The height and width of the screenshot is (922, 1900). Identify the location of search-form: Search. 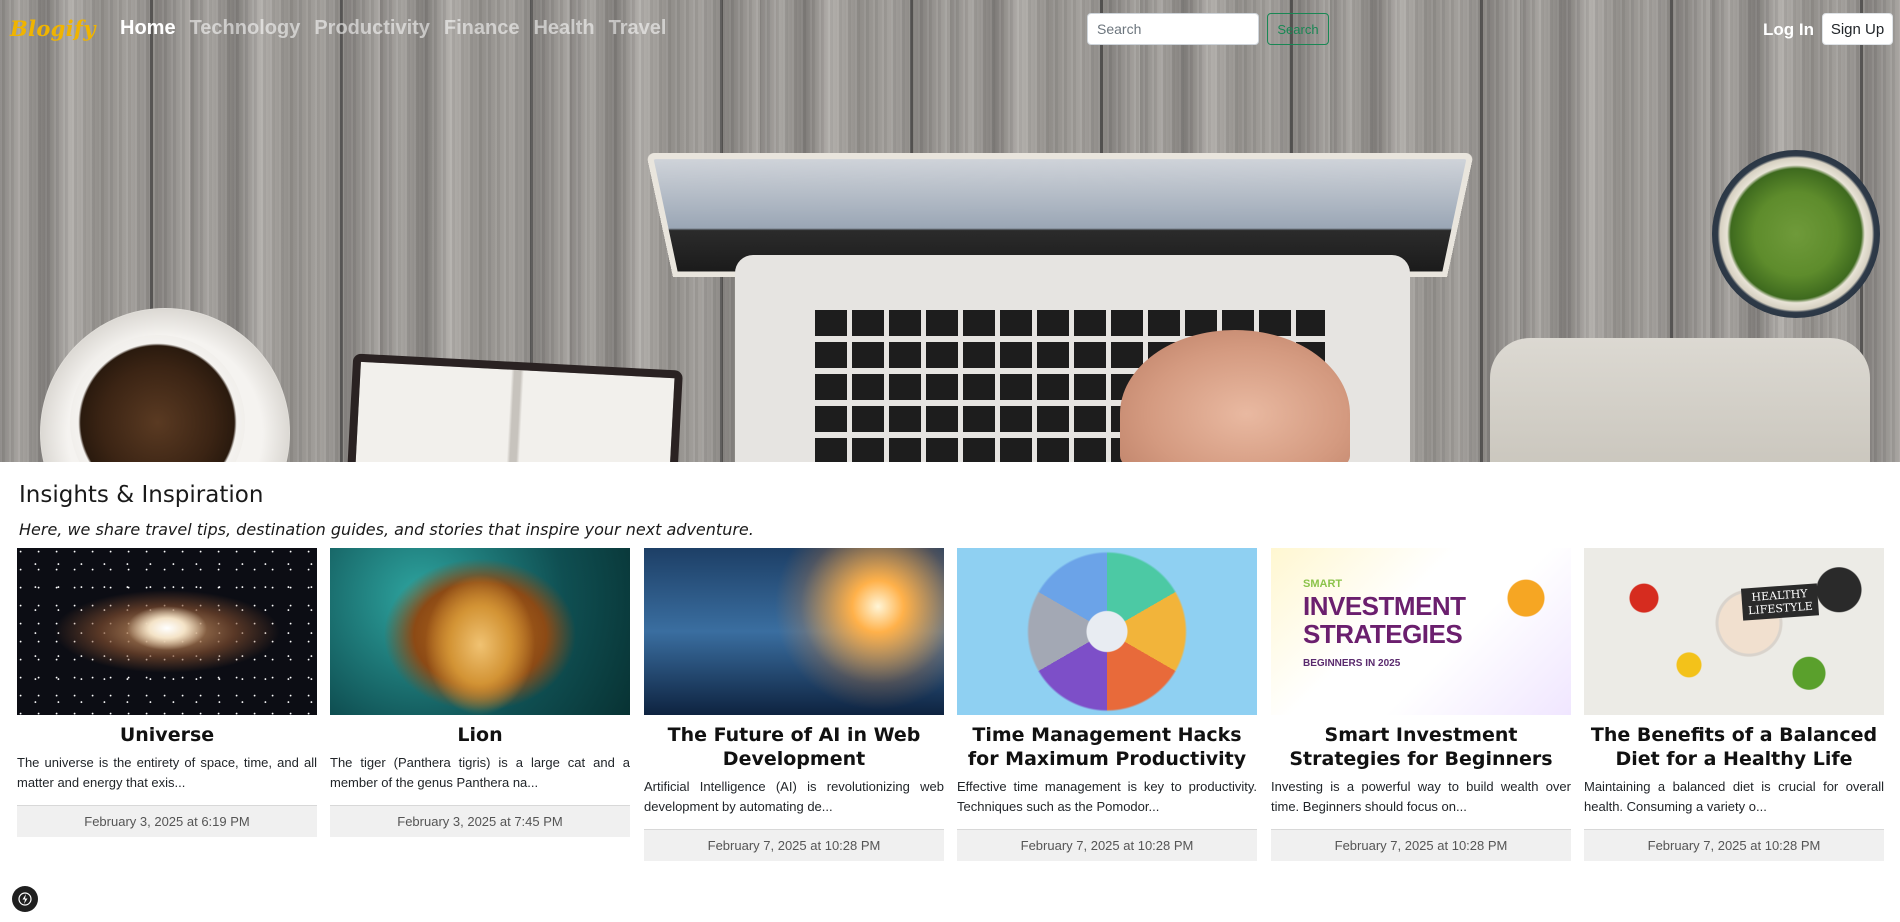
(1208, 29).